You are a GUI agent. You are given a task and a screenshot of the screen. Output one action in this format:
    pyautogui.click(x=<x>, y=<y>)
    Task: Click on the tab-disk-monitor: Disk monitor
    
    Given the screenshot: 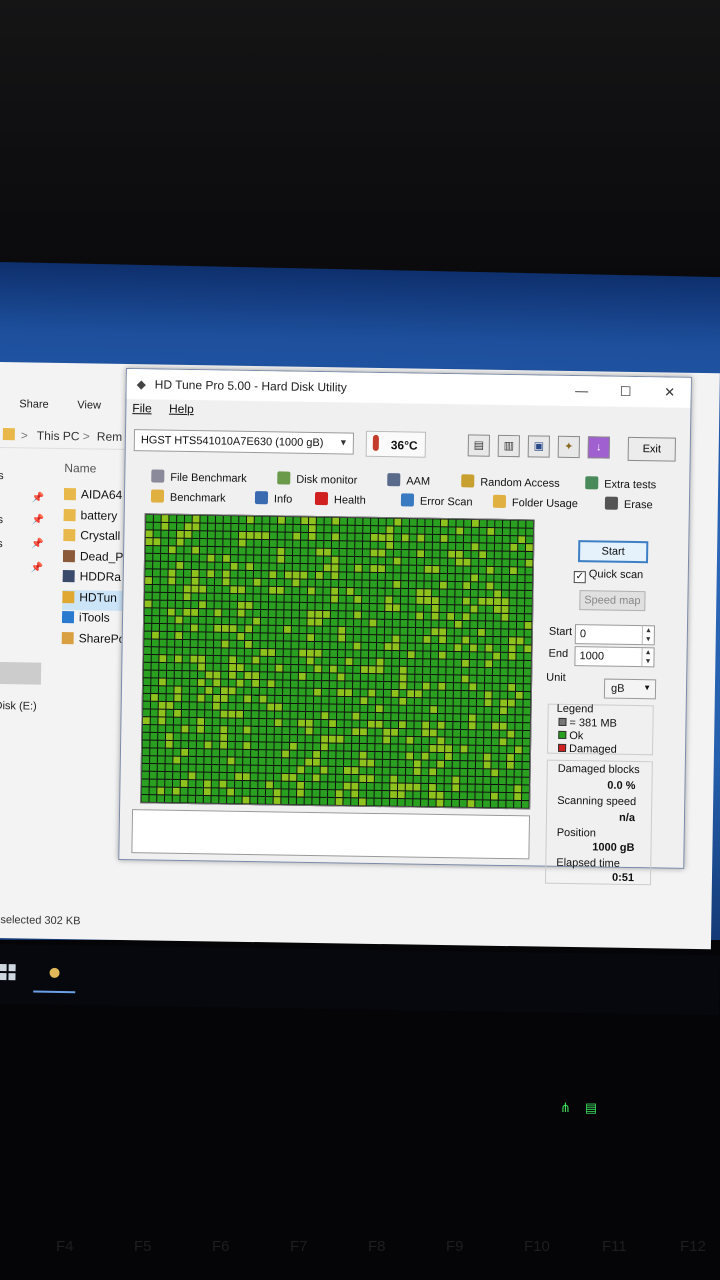 What is the action you would take?
    pyautogui.click(x=317, y=479)
    